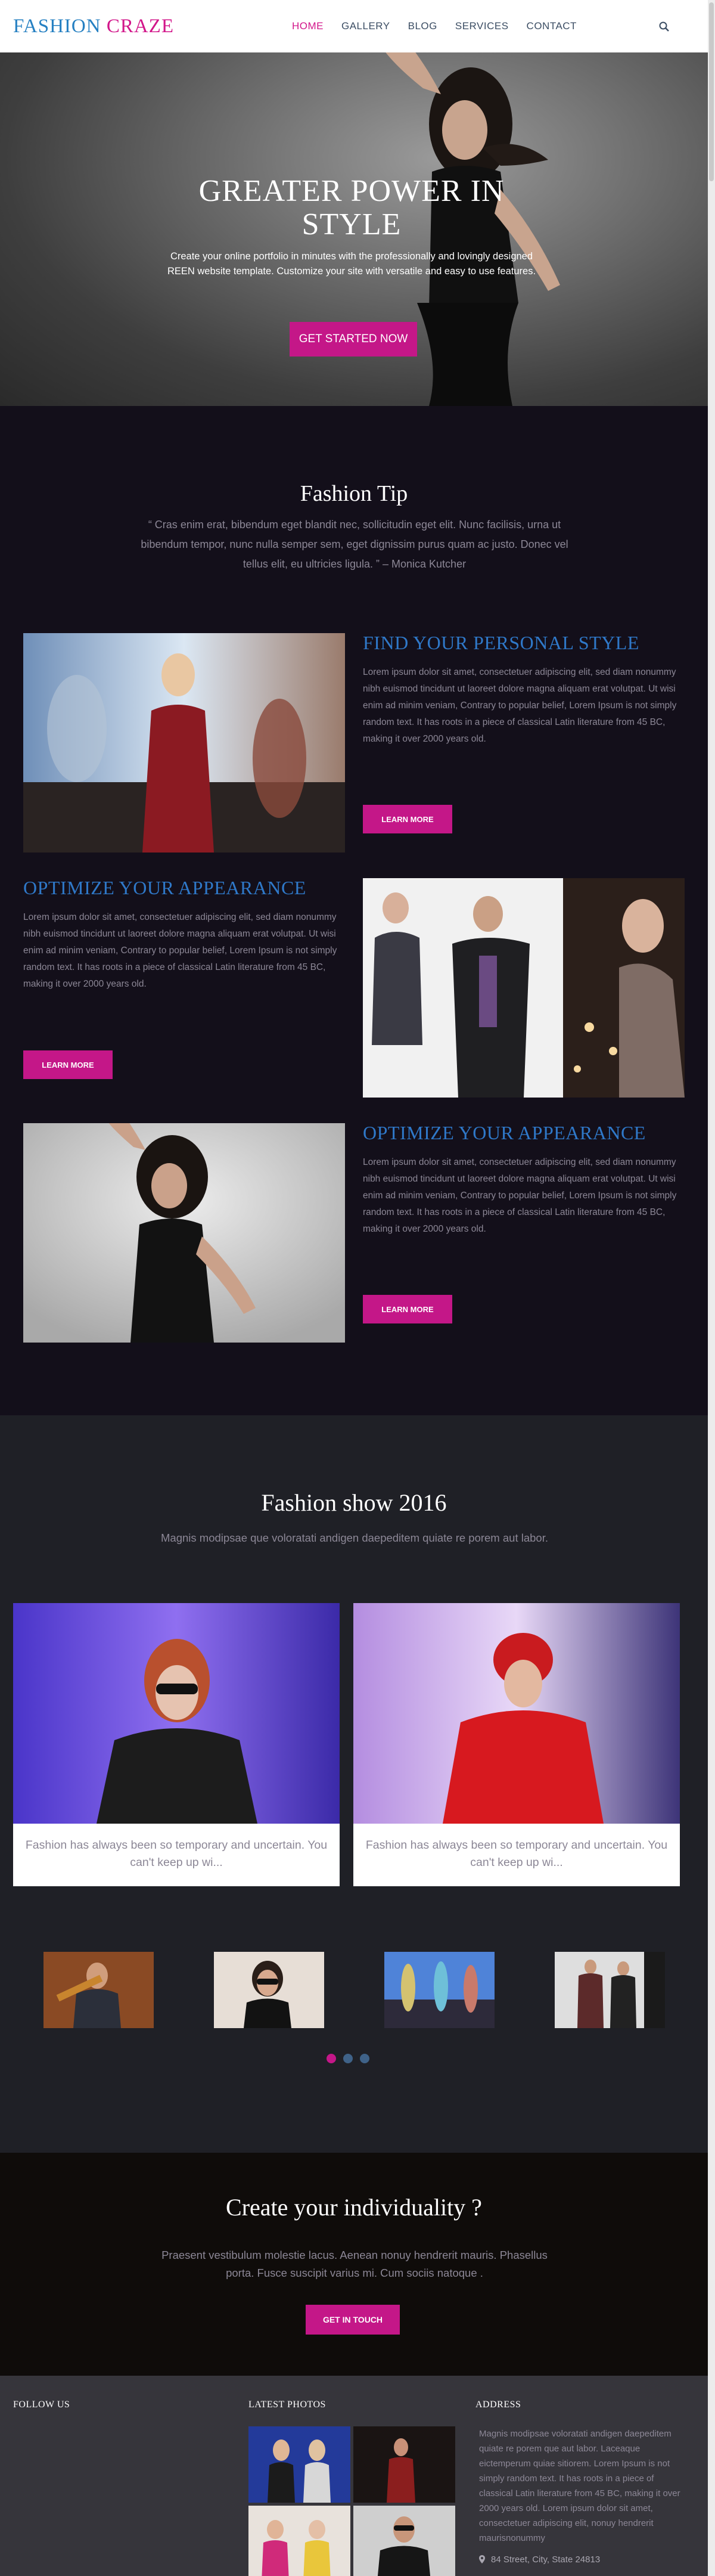 The height and width of the screenshot is (2576, 715). What do you see at coordinates (546, 2560) in the screenshot?
I see `location-text: 84 Street, City, State 24813` at bounding box center [546, 2560].